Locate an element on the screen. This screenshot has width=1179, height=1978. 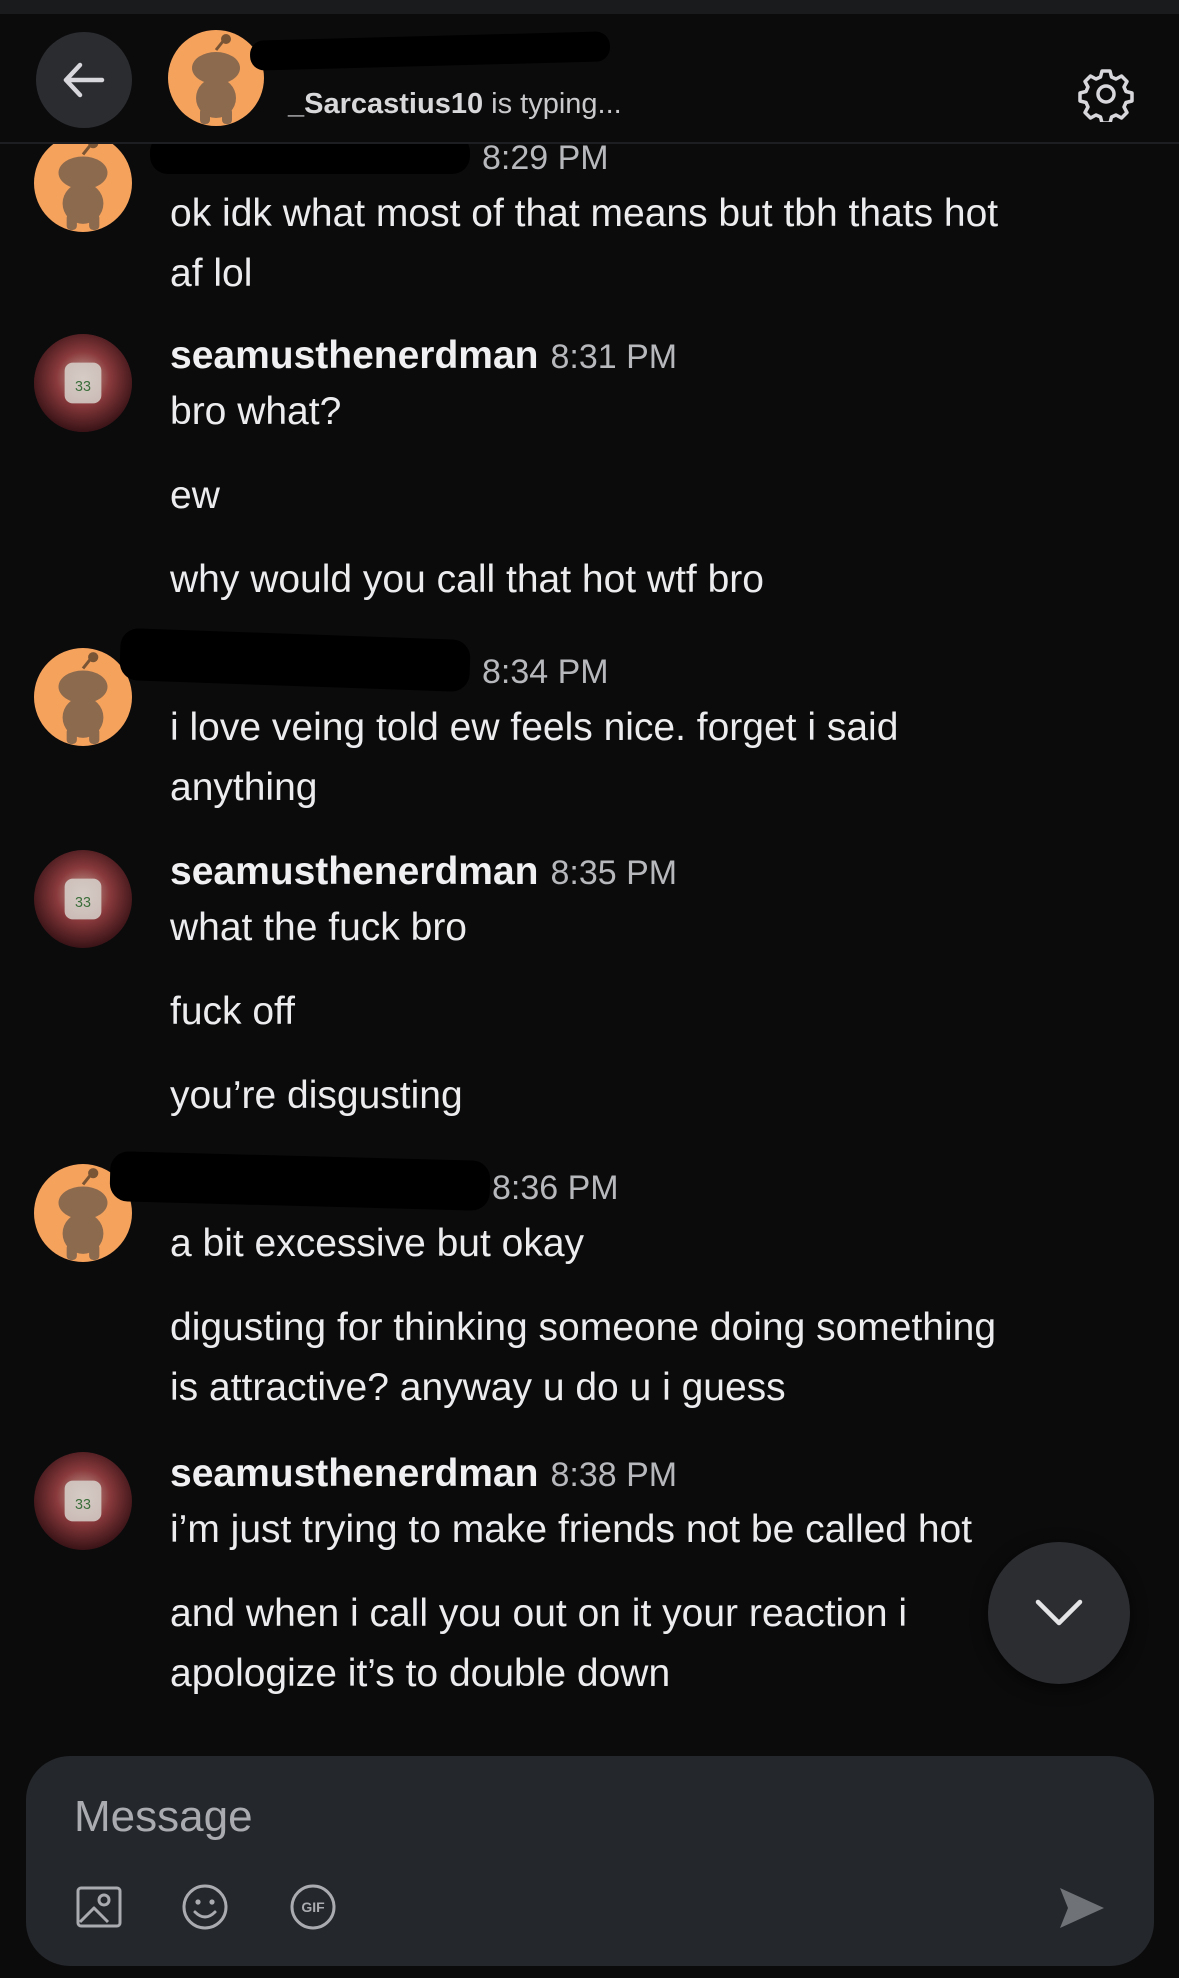
message-text: anything is located at coordinates (244, 787).